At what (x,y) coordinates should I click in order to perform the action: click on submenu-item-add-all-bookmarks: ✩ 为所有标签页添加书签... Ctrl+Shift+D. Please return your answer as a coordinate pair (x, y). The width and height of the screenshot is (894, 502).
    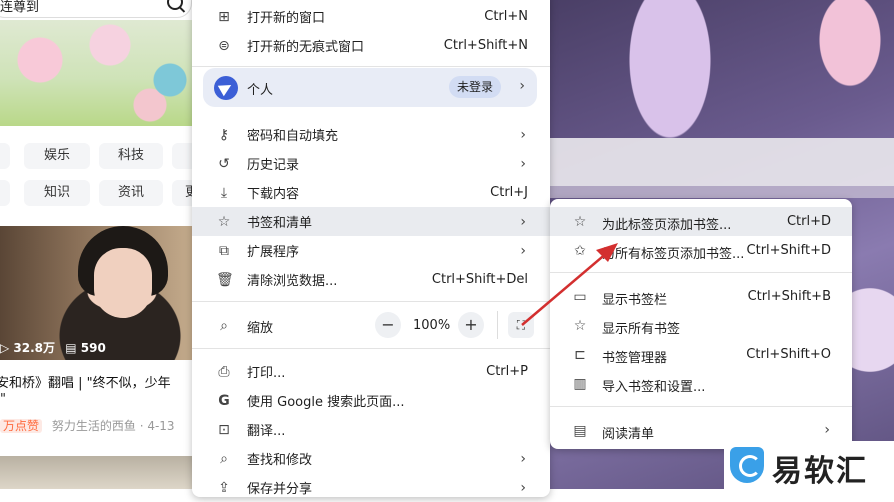
    Looking at the image, I should click on (701, 250).